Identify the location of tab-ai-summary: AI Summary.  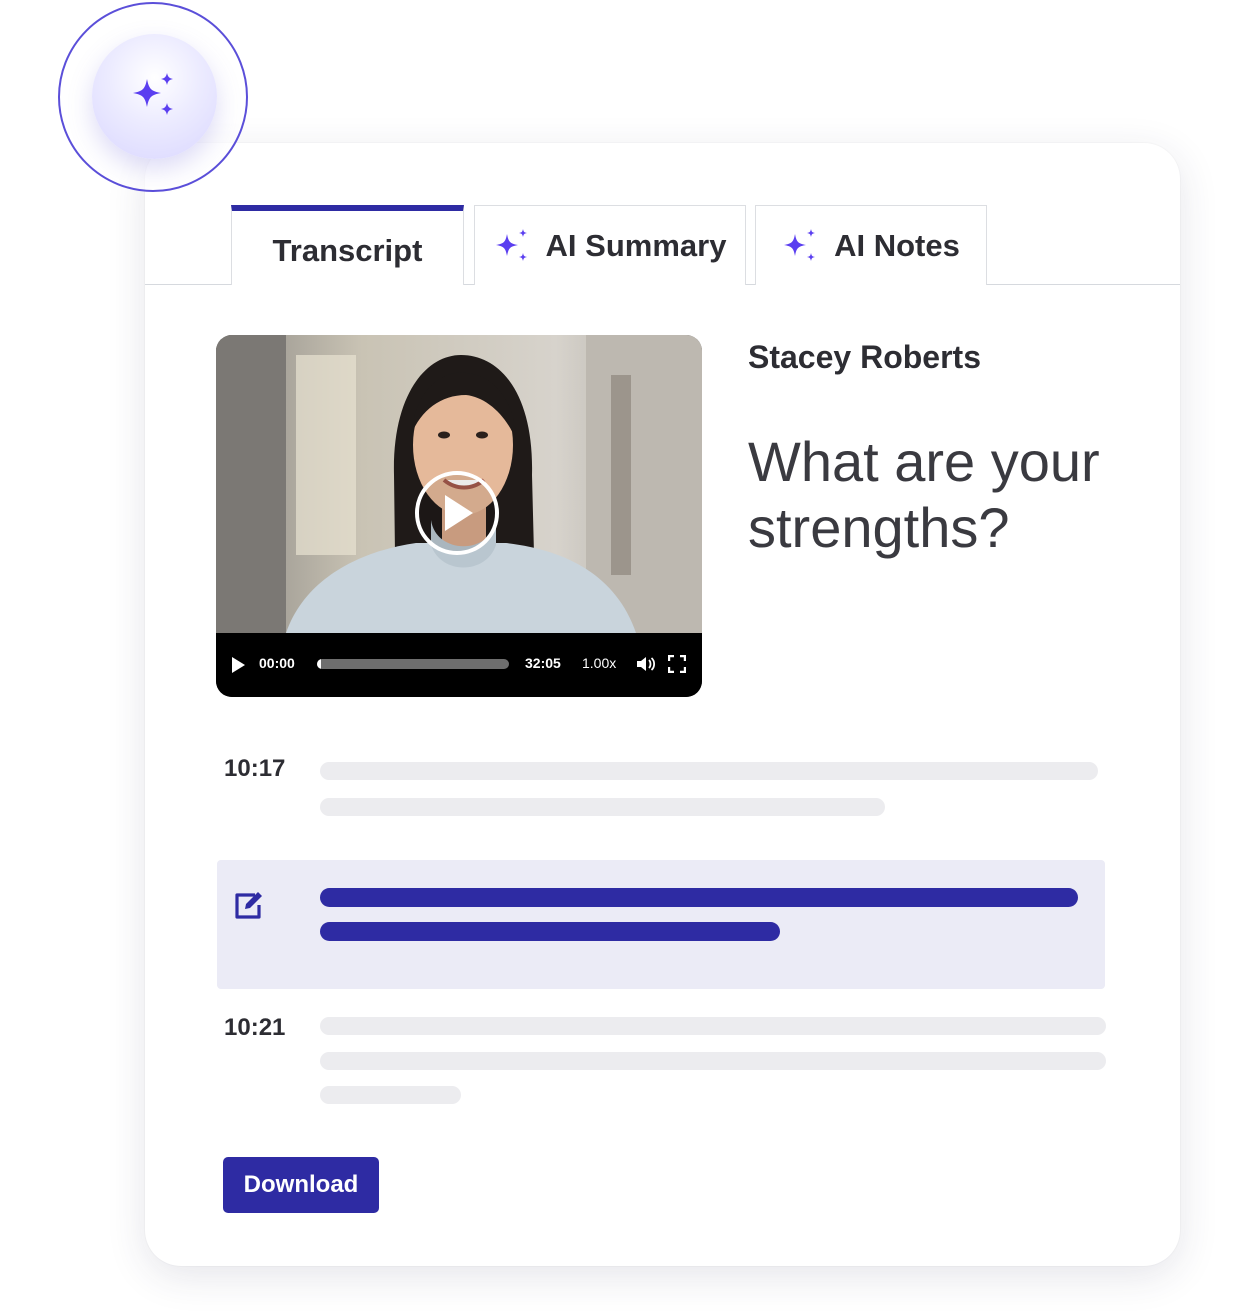
(610, 245).